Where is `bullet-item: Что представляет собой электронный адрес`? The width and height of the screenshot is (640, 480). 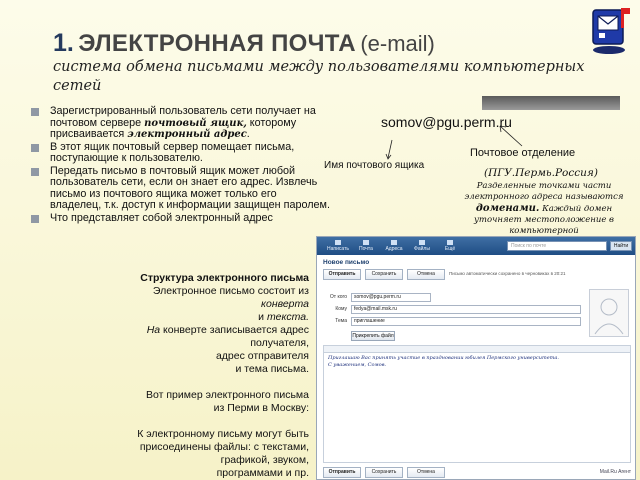
bullet-item: Что представляет собой электронный адрес is located at coordinates (180, 218).